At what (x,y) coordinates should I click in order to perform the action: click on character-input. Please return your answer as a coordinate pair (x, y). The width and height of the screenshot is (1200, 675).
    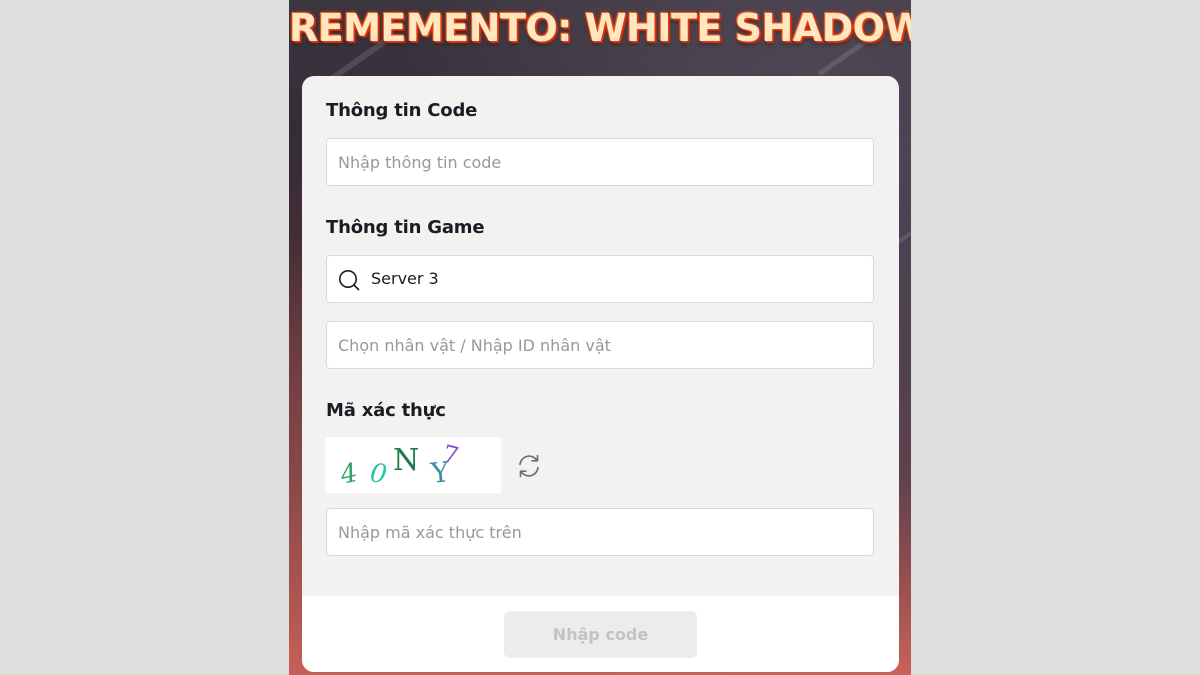
    Looking at the image, I should click on (598, 345).